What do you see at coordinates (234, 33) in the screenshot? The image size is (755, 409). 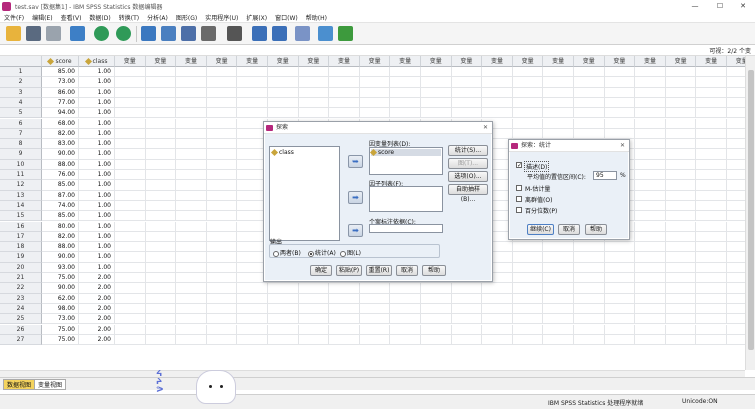 I see `find-icon` at bounding box center [234, 33].